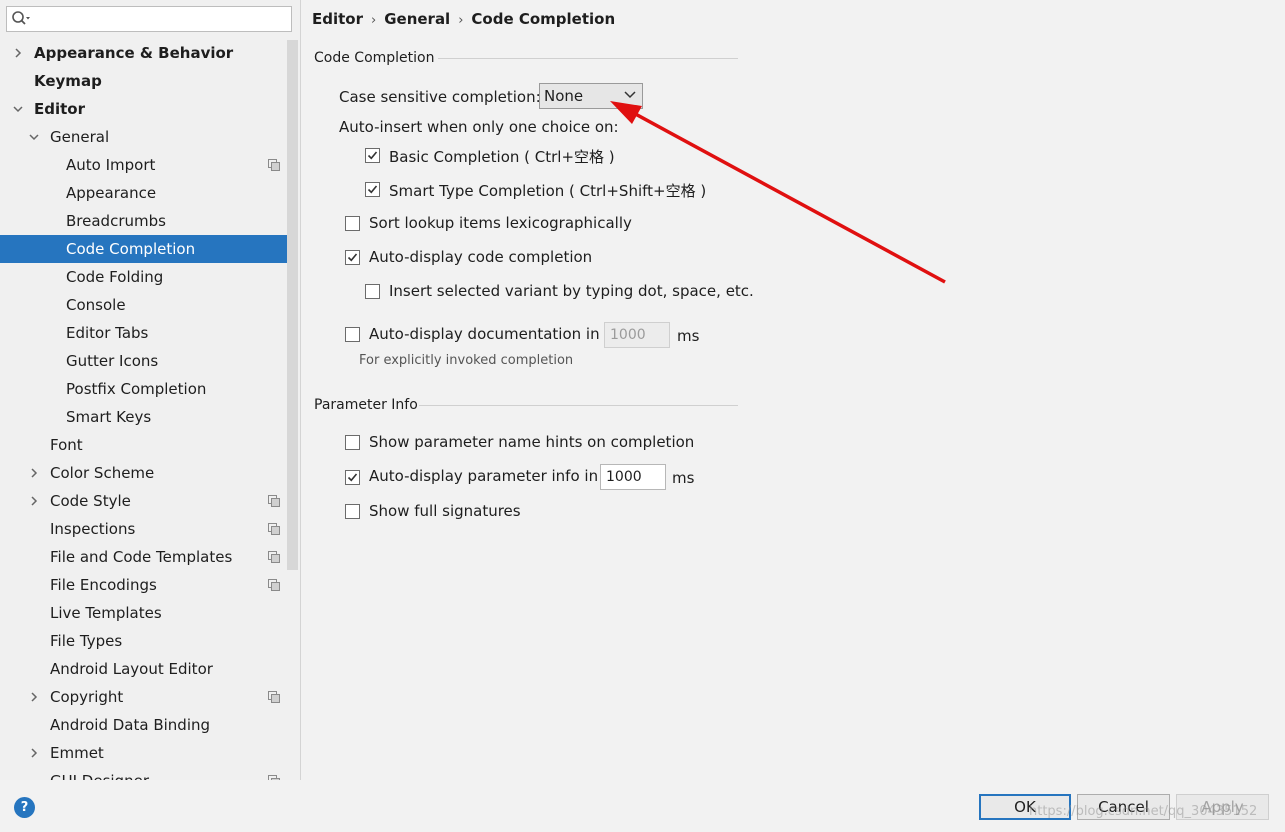 This screenshot has height=832, width=1285. Describe the element at coordinates (86, 641) in the screenshot. I see `sidebar-item-label: File Types` at that location.